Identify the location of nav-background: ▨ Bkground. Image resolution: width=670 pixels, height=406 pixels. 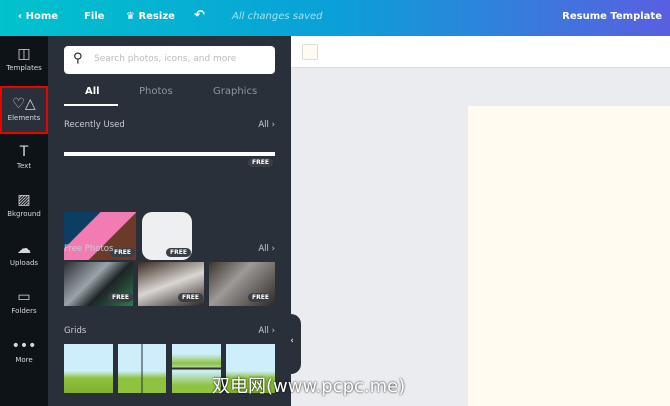
(24, 208).